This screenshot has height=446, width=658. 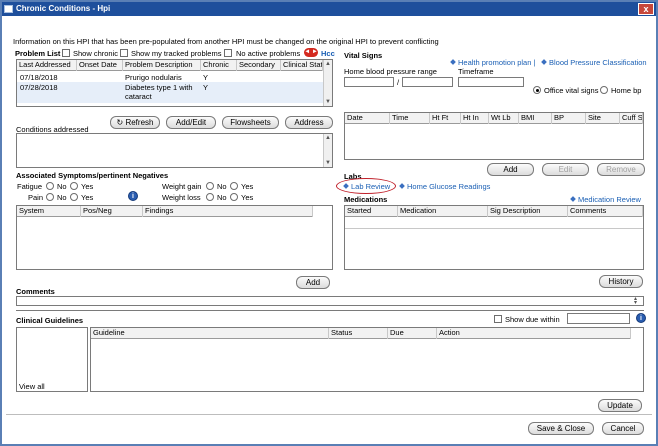 I want to click on row-divider, so click(x=494, y=228).